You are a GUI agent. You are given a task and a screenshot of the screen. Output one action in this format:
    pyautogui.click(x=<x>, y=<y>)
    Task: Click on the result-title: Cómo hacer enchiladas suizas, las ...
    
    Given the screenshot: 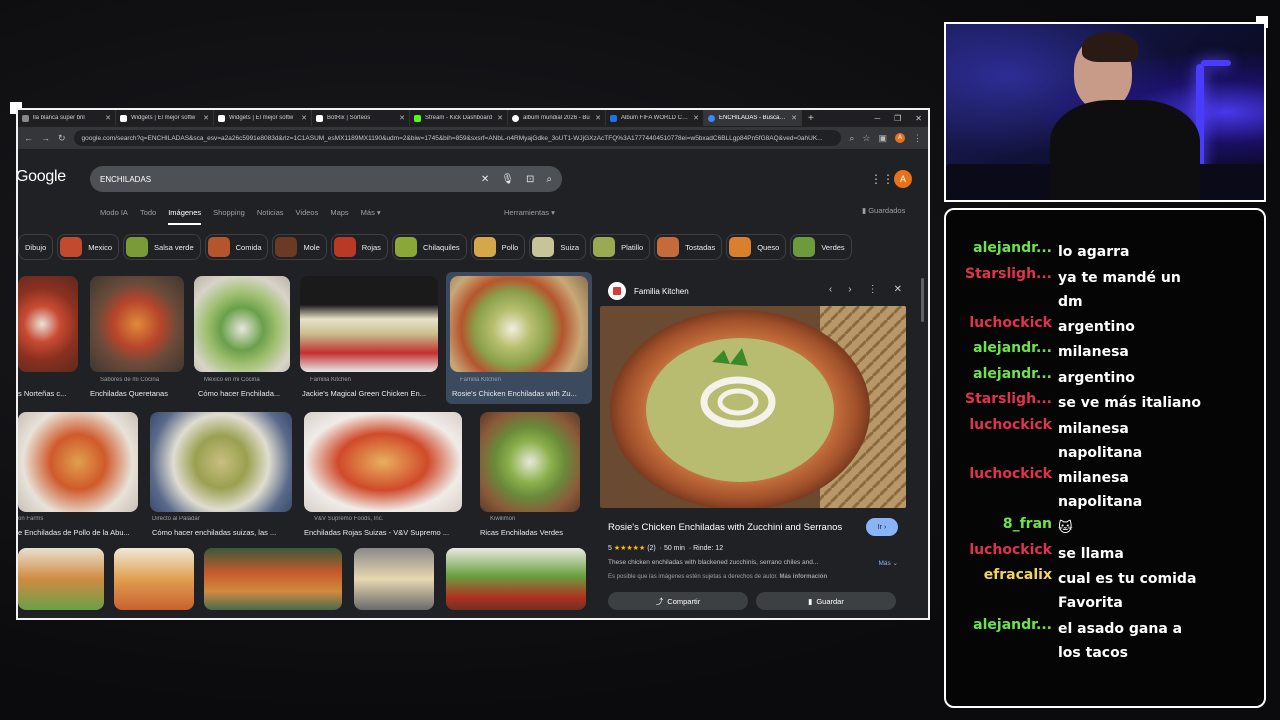 What is the action you would take?
    pyautogui.click(x=222, y=532)
    